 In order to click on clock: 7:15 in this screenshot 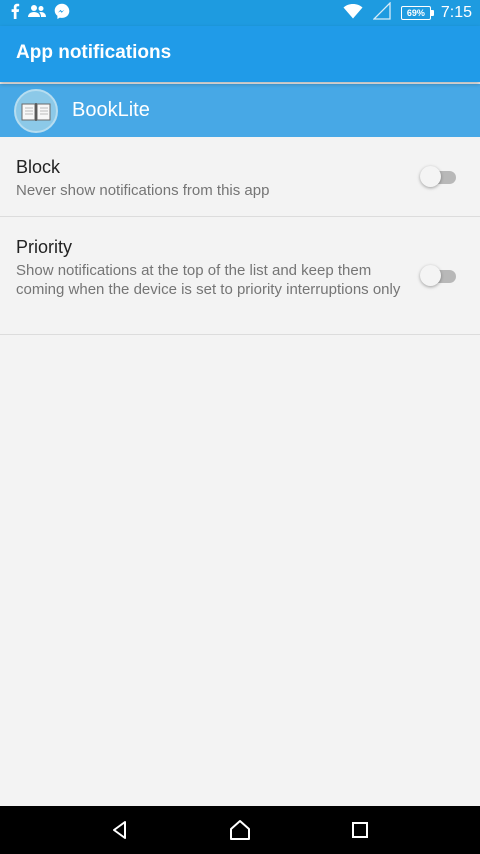, I will do `click(456, 12)`.